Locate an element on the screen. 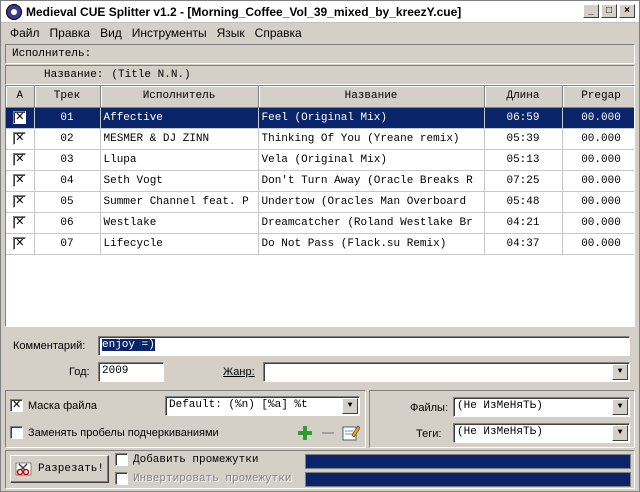  split-button: Разрезать! is located at coordinates (59, 469).